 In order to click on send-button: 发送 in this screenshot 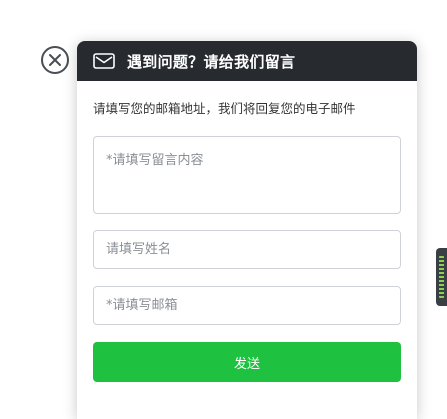, I will do `click(247, 362)`.